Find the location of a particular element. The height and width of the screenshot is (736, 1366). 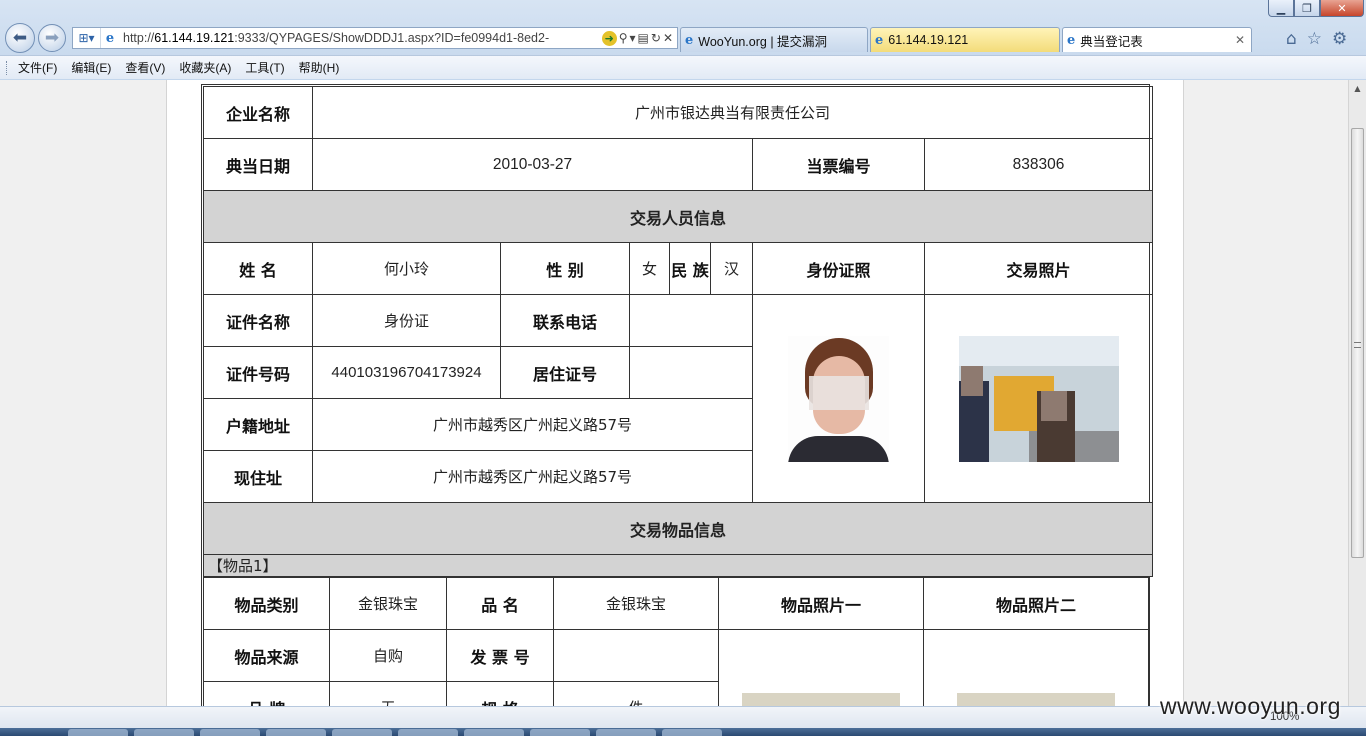

hukou-value: 广州市越秀区广州起义路57号 is located at coordinates (532, 424).